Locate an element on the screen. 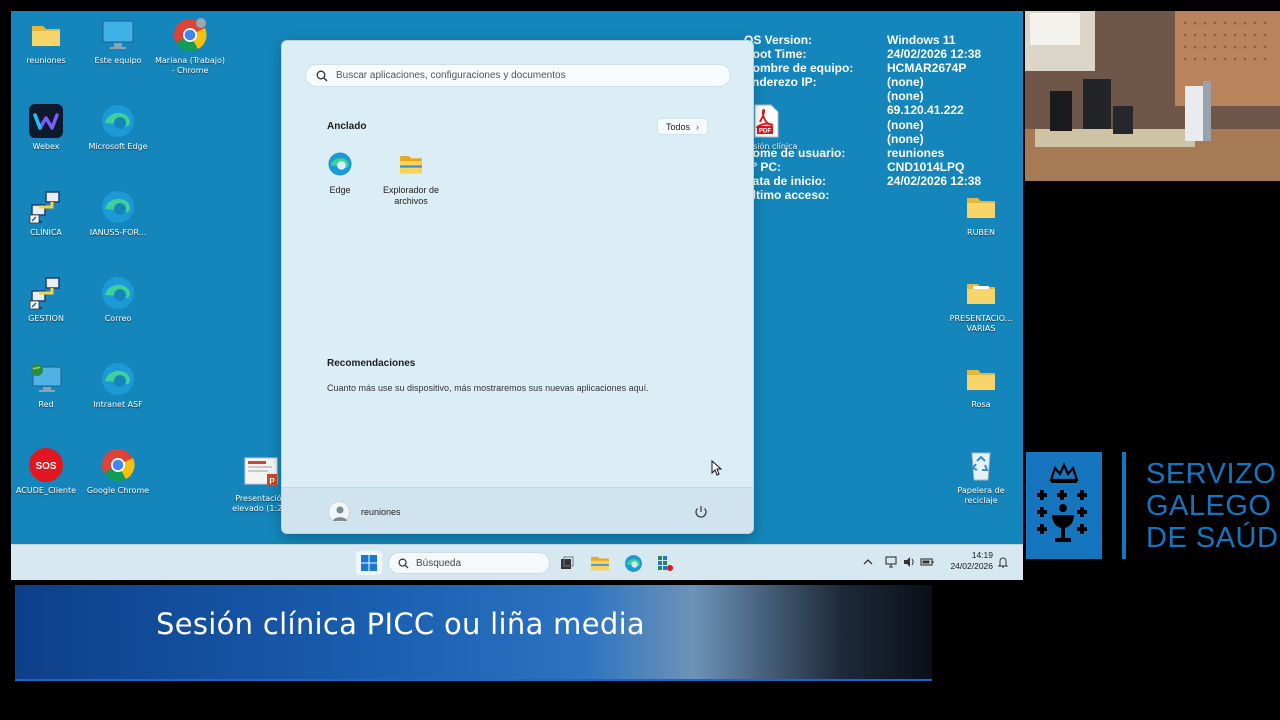 This screenshot has width=1280, height=720. clock-time: 14:19 is located at coordinates (982, 555).